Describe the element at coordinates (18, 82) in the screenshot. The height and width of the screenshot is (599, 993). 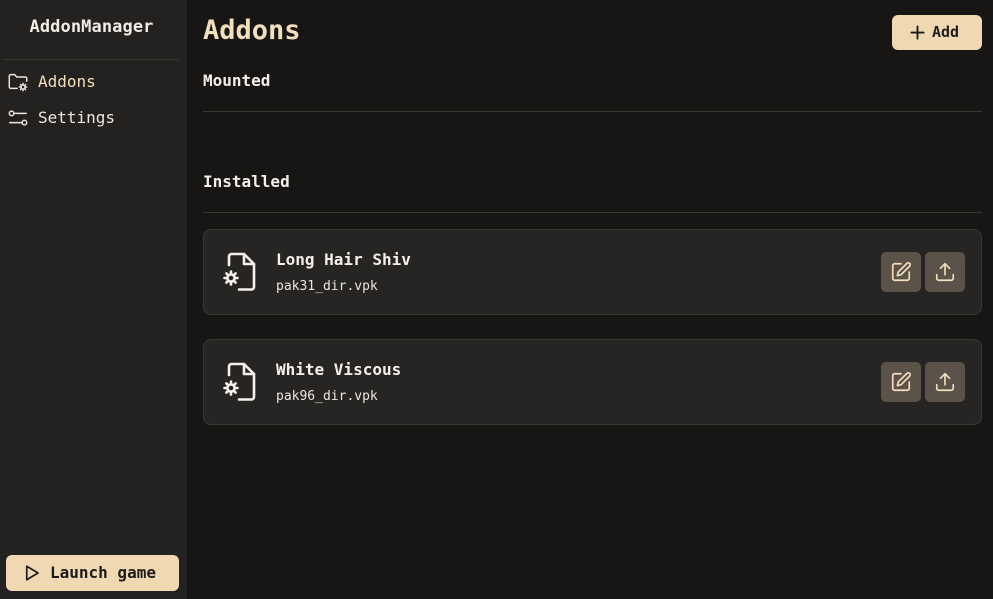
I see `folder-gear-icon` at that location.